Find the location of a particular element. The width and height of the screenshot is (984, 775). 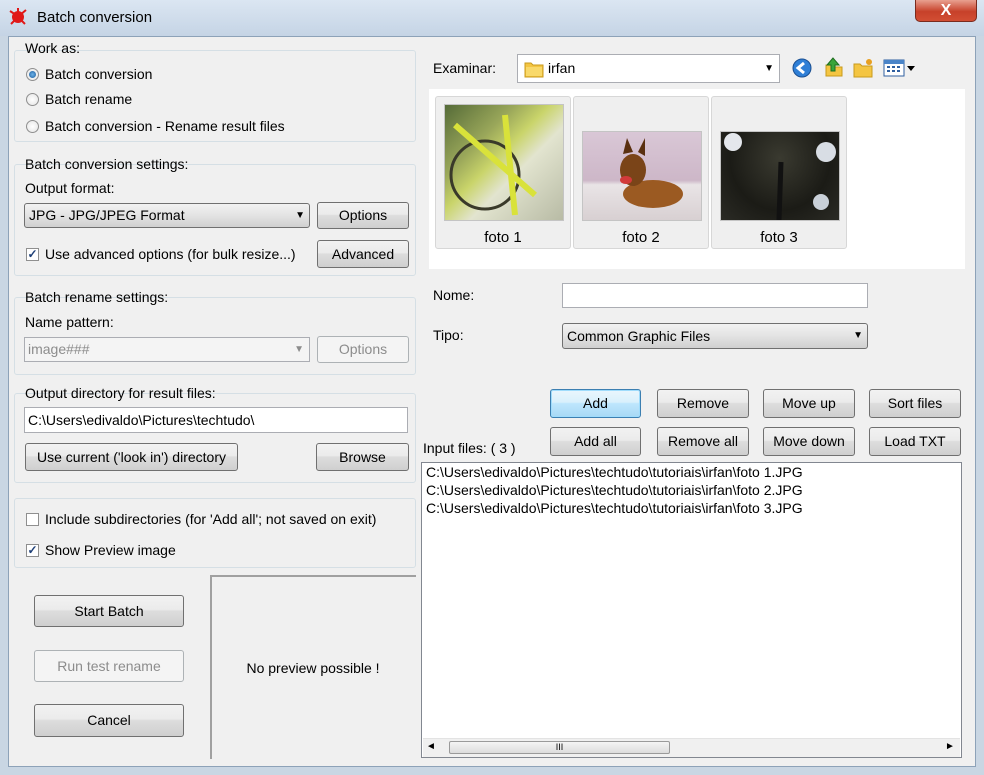

radio-conversion-rename is located at coordinates (32, 126).